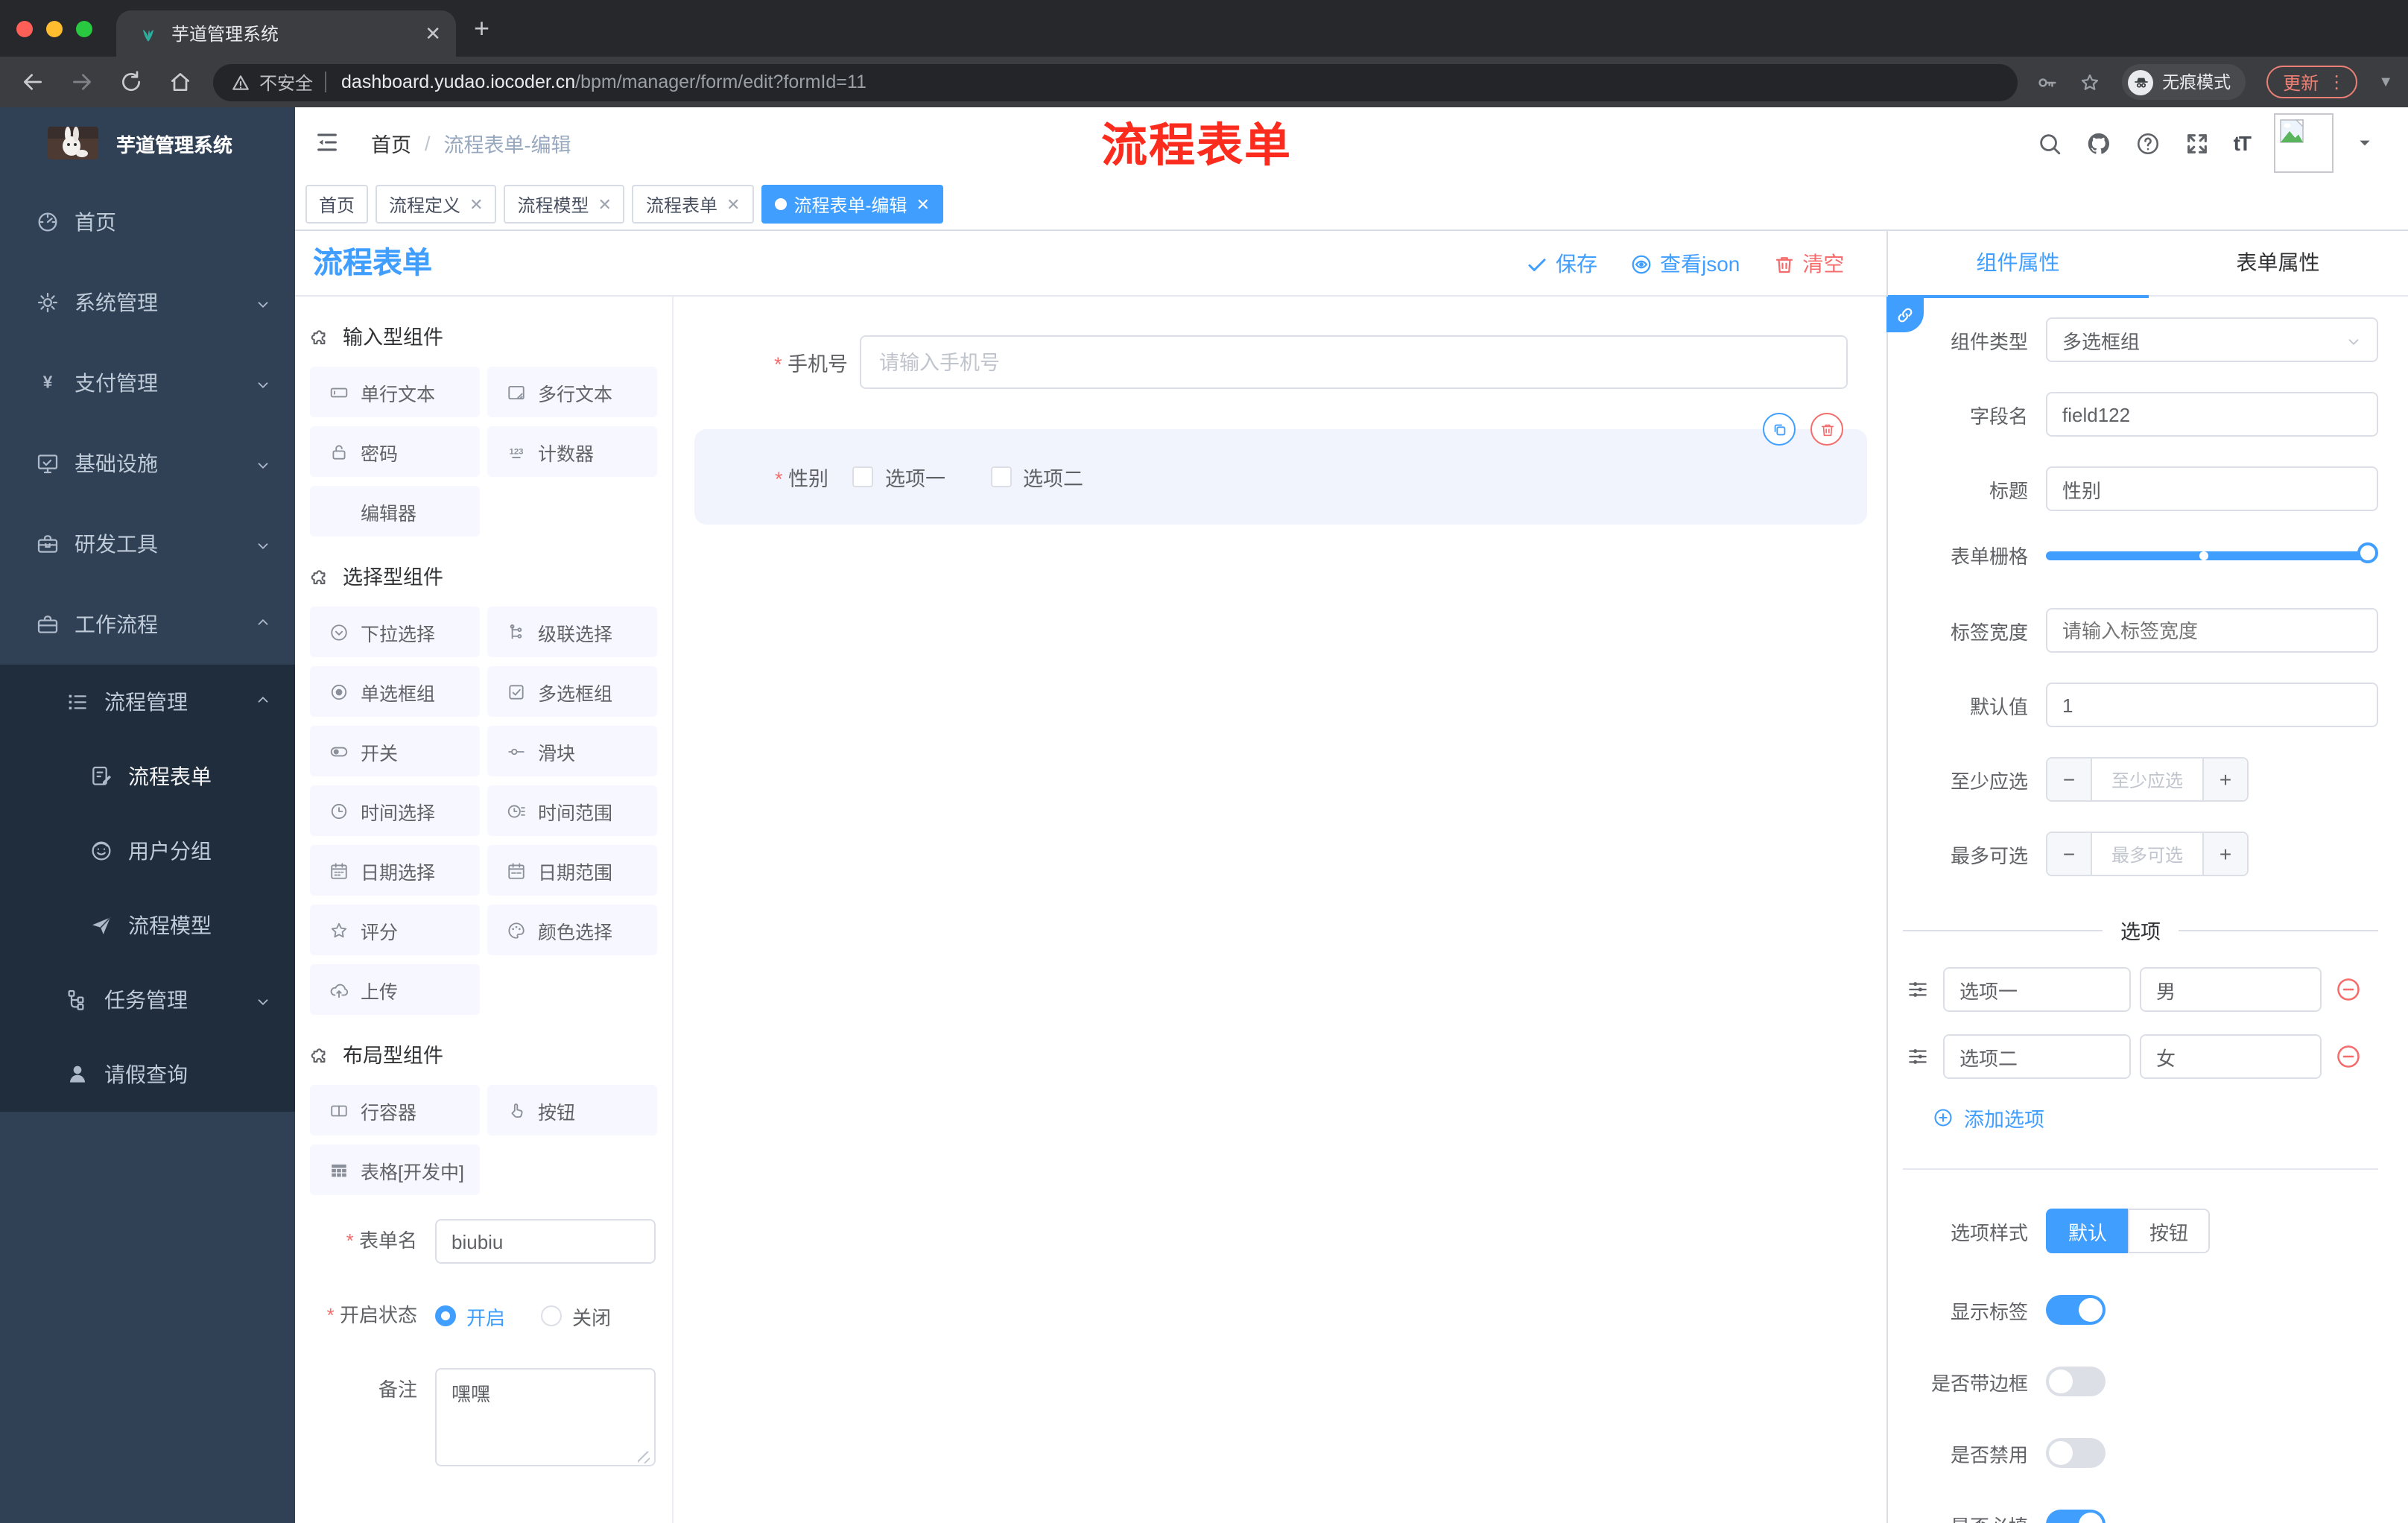 This screenshot has height=1523, width=2408. Describe the element at coordinates (391, 143) in the screenshot. I see `breadcrumb-home: 首页` at that location.